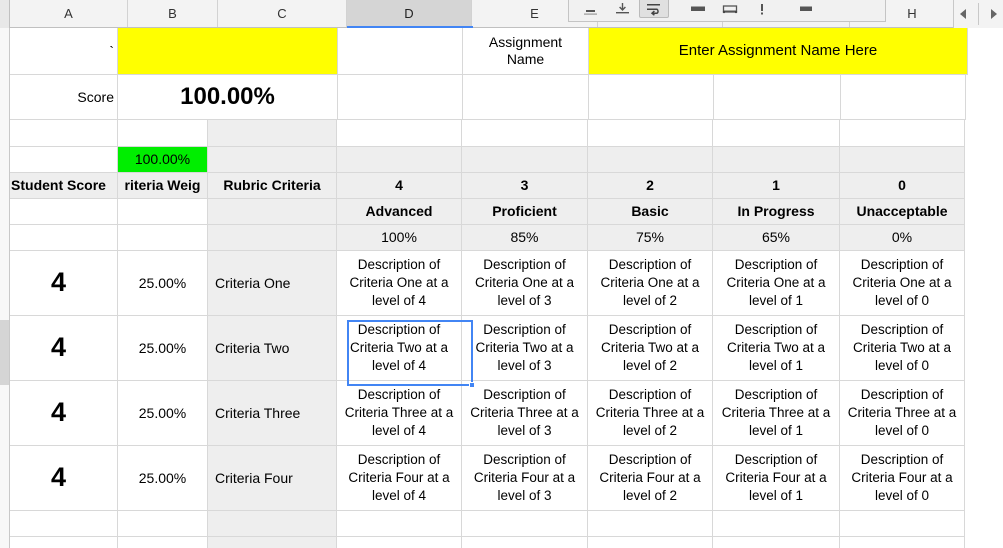 This screenshot has height=548, width=1003. What do you see at coordinates (272, 212) in the screenshot?
I see `cell-c6` at bounding box center [272, 212].